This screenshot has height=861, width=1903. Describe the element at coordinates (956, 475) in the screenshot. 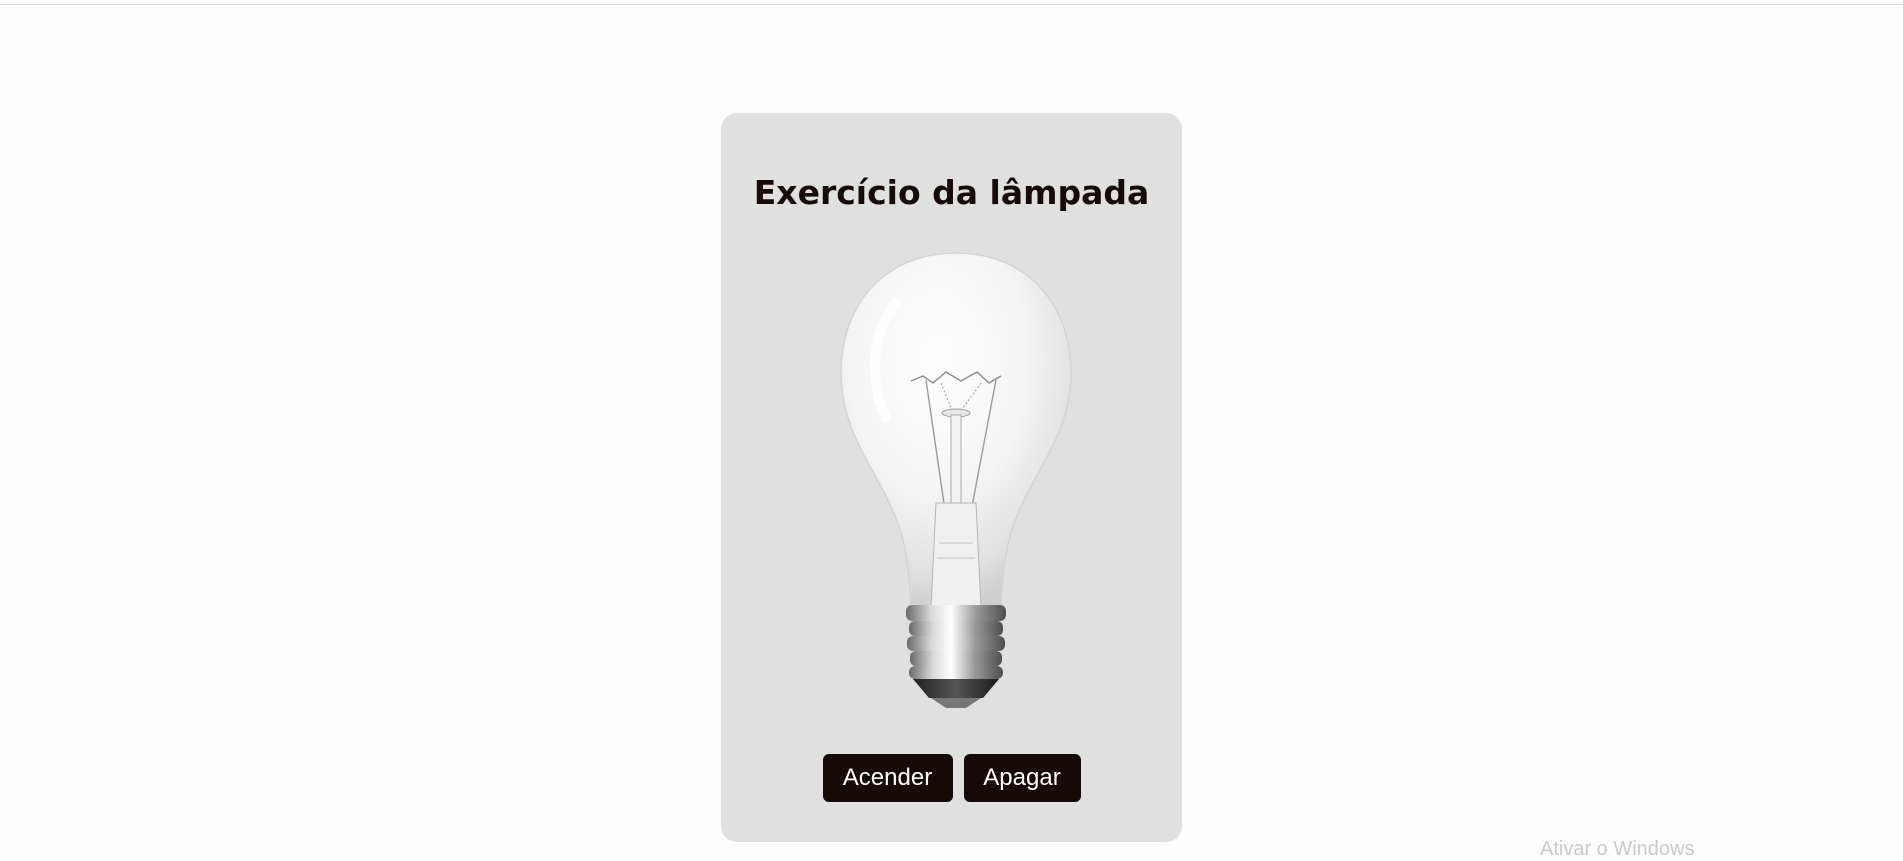

I see `light-bulb-icon` at that location.